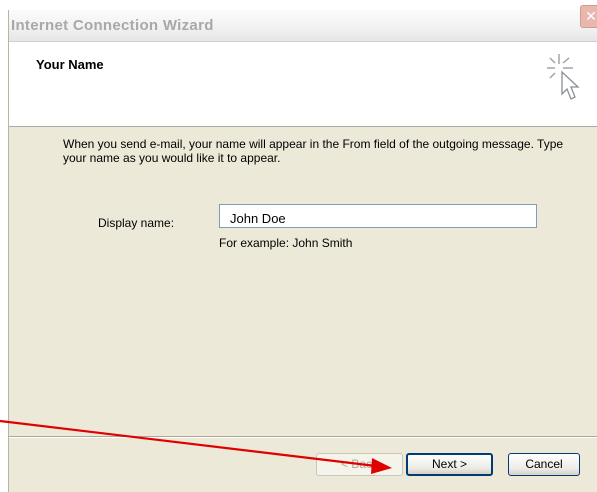  What do you see at coordinates (378, 216) in the screenshot?
I see `display-name-input: John Doe` at bounding box center [378, 216].